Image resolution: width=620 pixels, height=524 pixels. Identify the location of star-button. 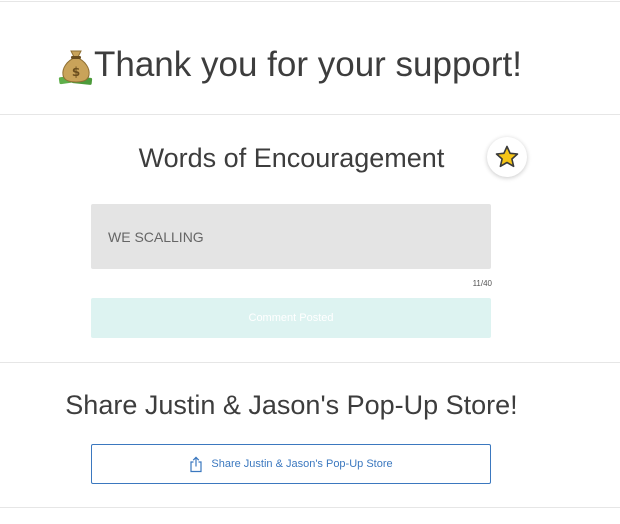
(507, 157).